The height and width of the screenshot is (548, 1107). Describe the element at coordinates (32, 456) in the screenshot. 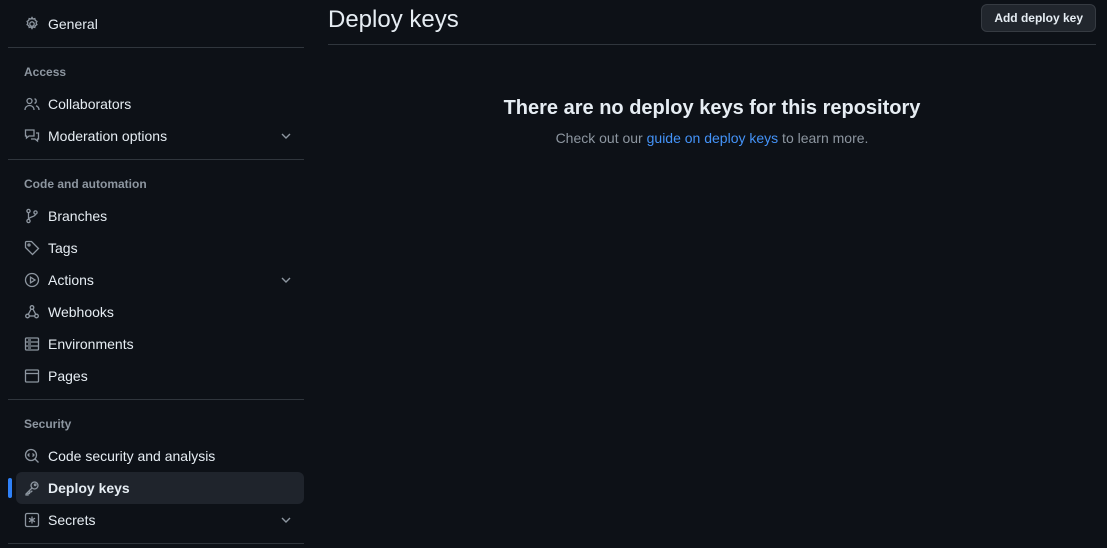

I see `codescan-icon` at that location.